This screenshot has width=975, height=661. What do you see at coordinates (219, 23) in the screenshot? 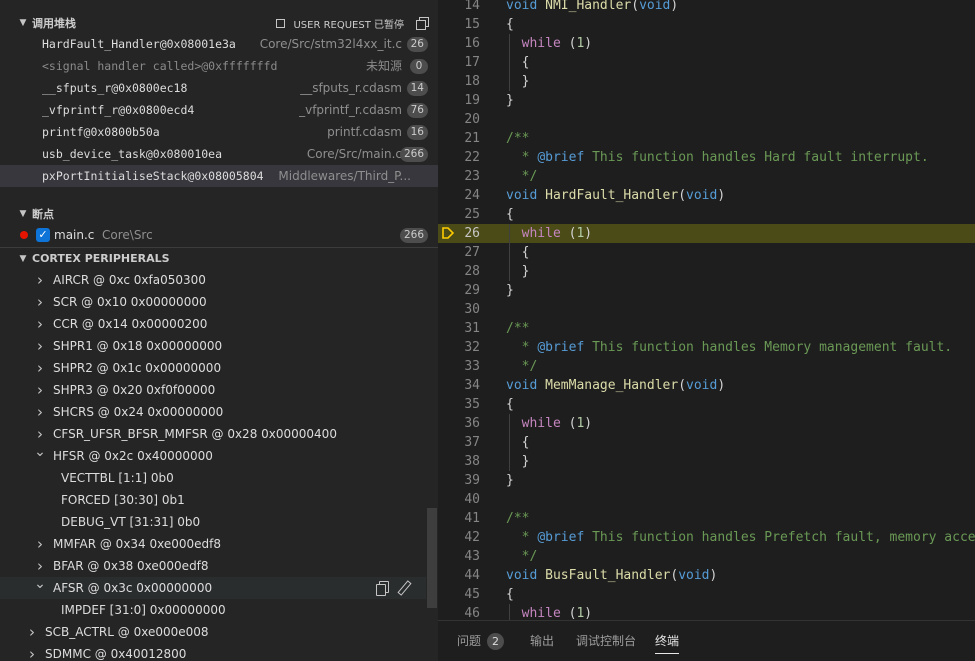
I see `call-stack-header: ▼ 调用堆栈 USER REQUEST 已暂停` at bounding box center [219, 23].